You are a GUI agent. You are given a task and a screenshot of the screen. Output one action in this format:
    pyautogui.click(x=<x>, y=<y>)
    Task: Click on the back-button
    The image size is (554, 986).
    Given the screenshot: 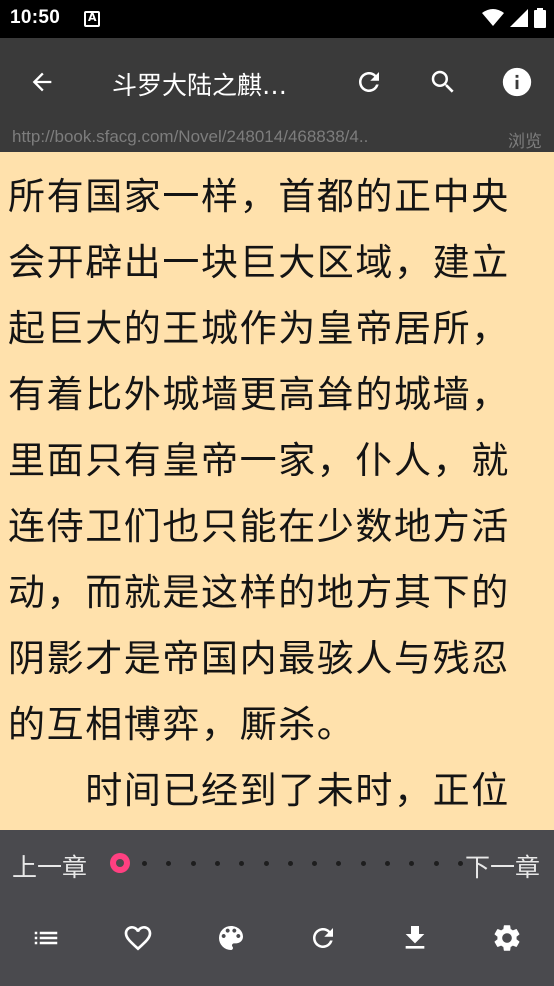 What is the action you would take?
    pyautogui.click(x=42, y=82)
    